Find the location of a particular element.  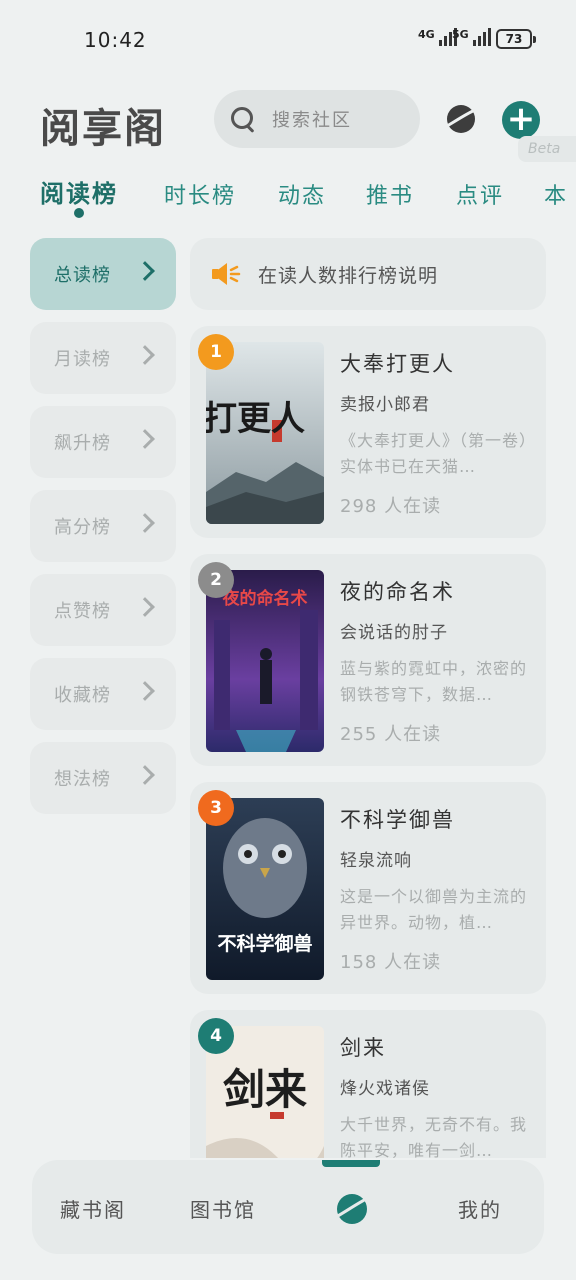

nav-library: 图书馆 is located at coordinates (223, 1208).